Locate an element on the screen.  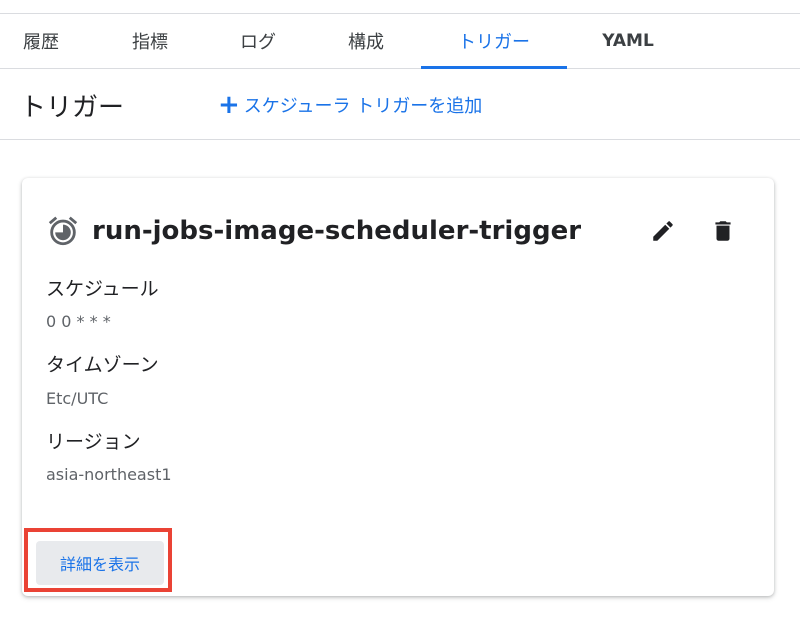
timezone-label: タイムゾーン is located at coordinates (102, 365).